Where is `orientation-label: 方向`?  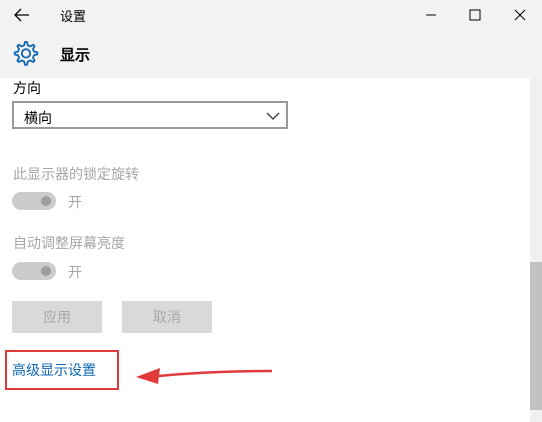
orientation-label: 方向 is located at coordinates (27, 89).